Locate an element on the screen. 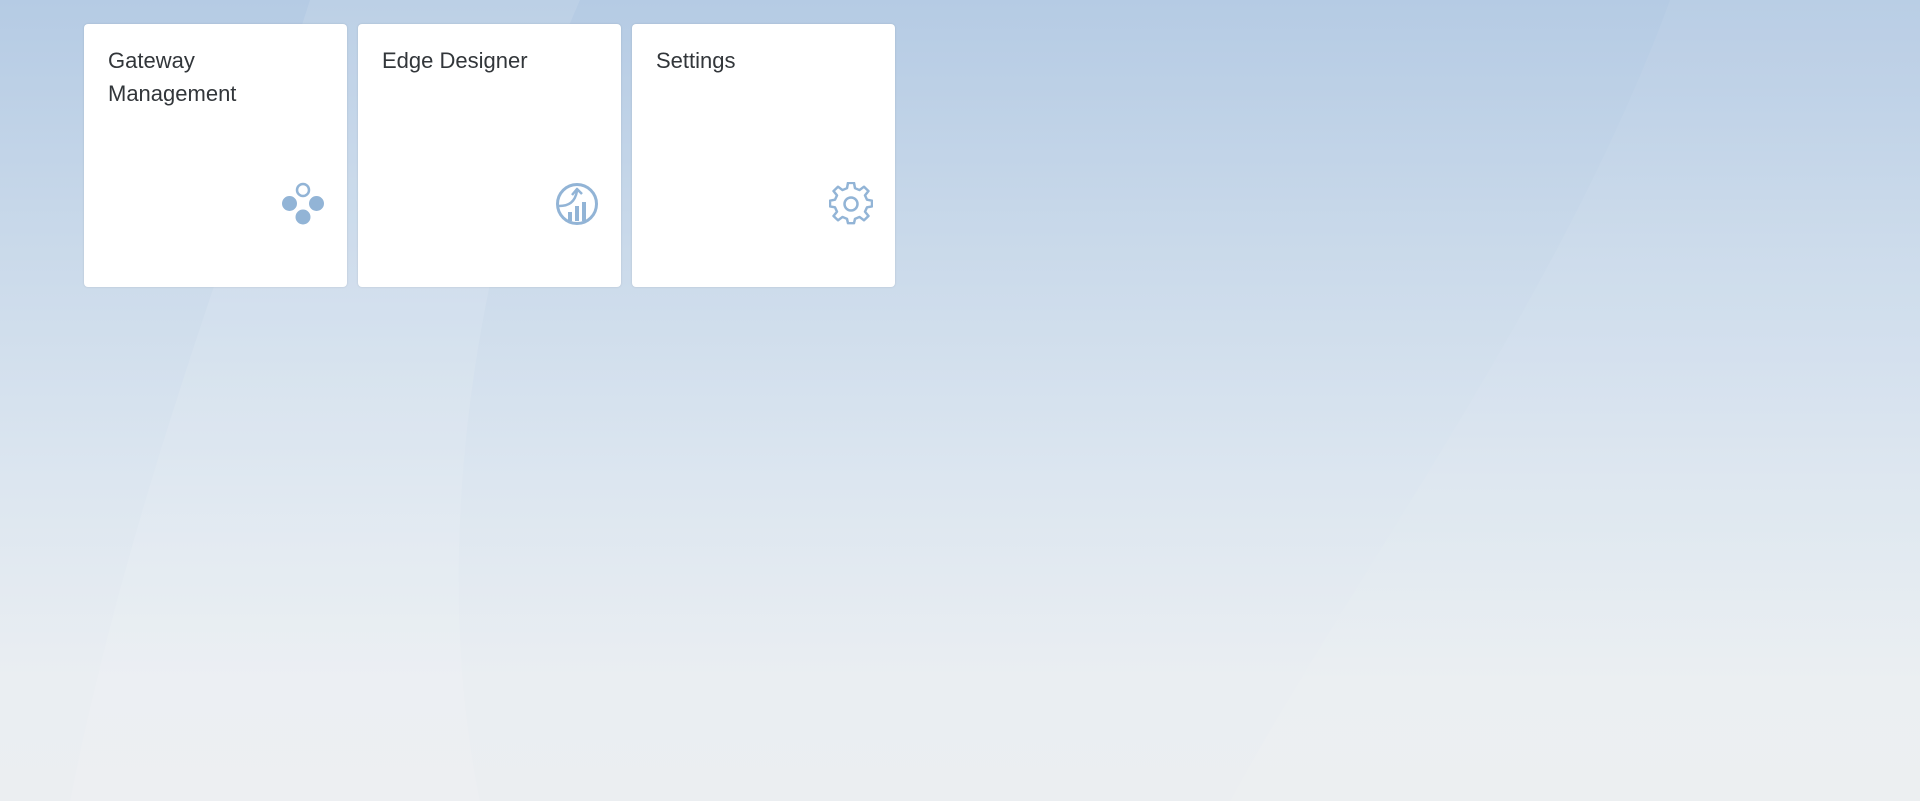 The image size is (1920, 801). chart-growth-icon is located at coordinates (577, 204).